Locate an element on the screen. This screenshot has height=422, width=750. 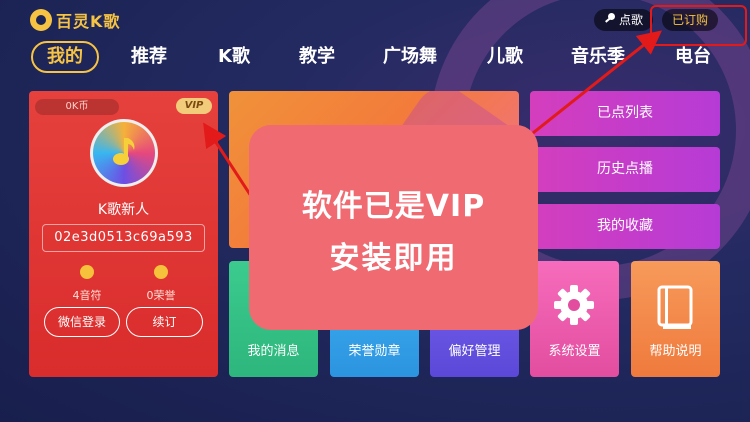
overlay-line-2: 安装即用 is located at coordinates (393, 258).